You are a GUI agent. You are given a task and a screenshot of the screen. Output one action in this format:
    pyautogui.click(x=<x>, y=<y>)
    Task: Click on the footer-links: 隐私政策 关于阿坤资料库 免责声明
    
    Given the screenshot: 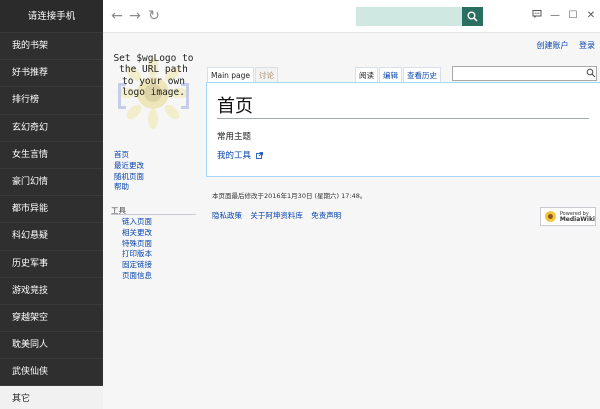 What is the action you would take?
    pyautogui.click(x=279, y=215)
    